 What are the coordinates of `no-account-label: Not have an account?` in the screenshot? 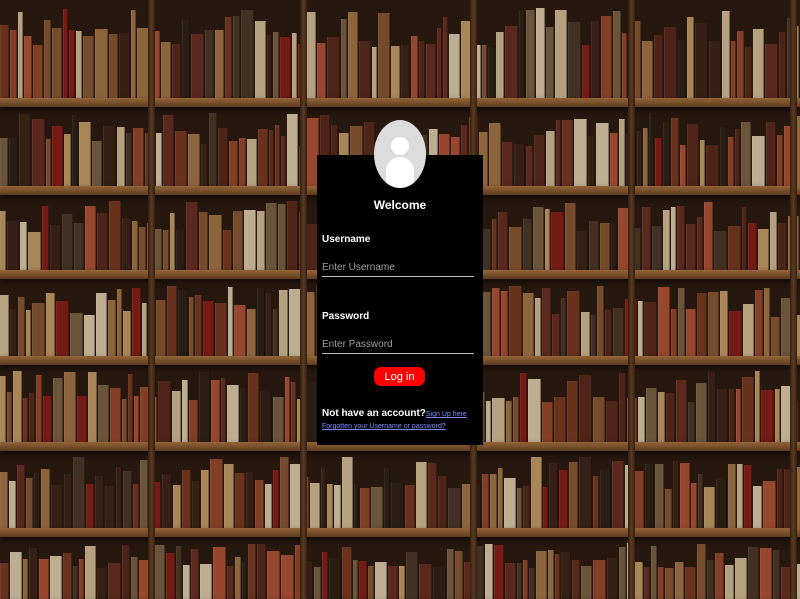 It's located at (374, 413).